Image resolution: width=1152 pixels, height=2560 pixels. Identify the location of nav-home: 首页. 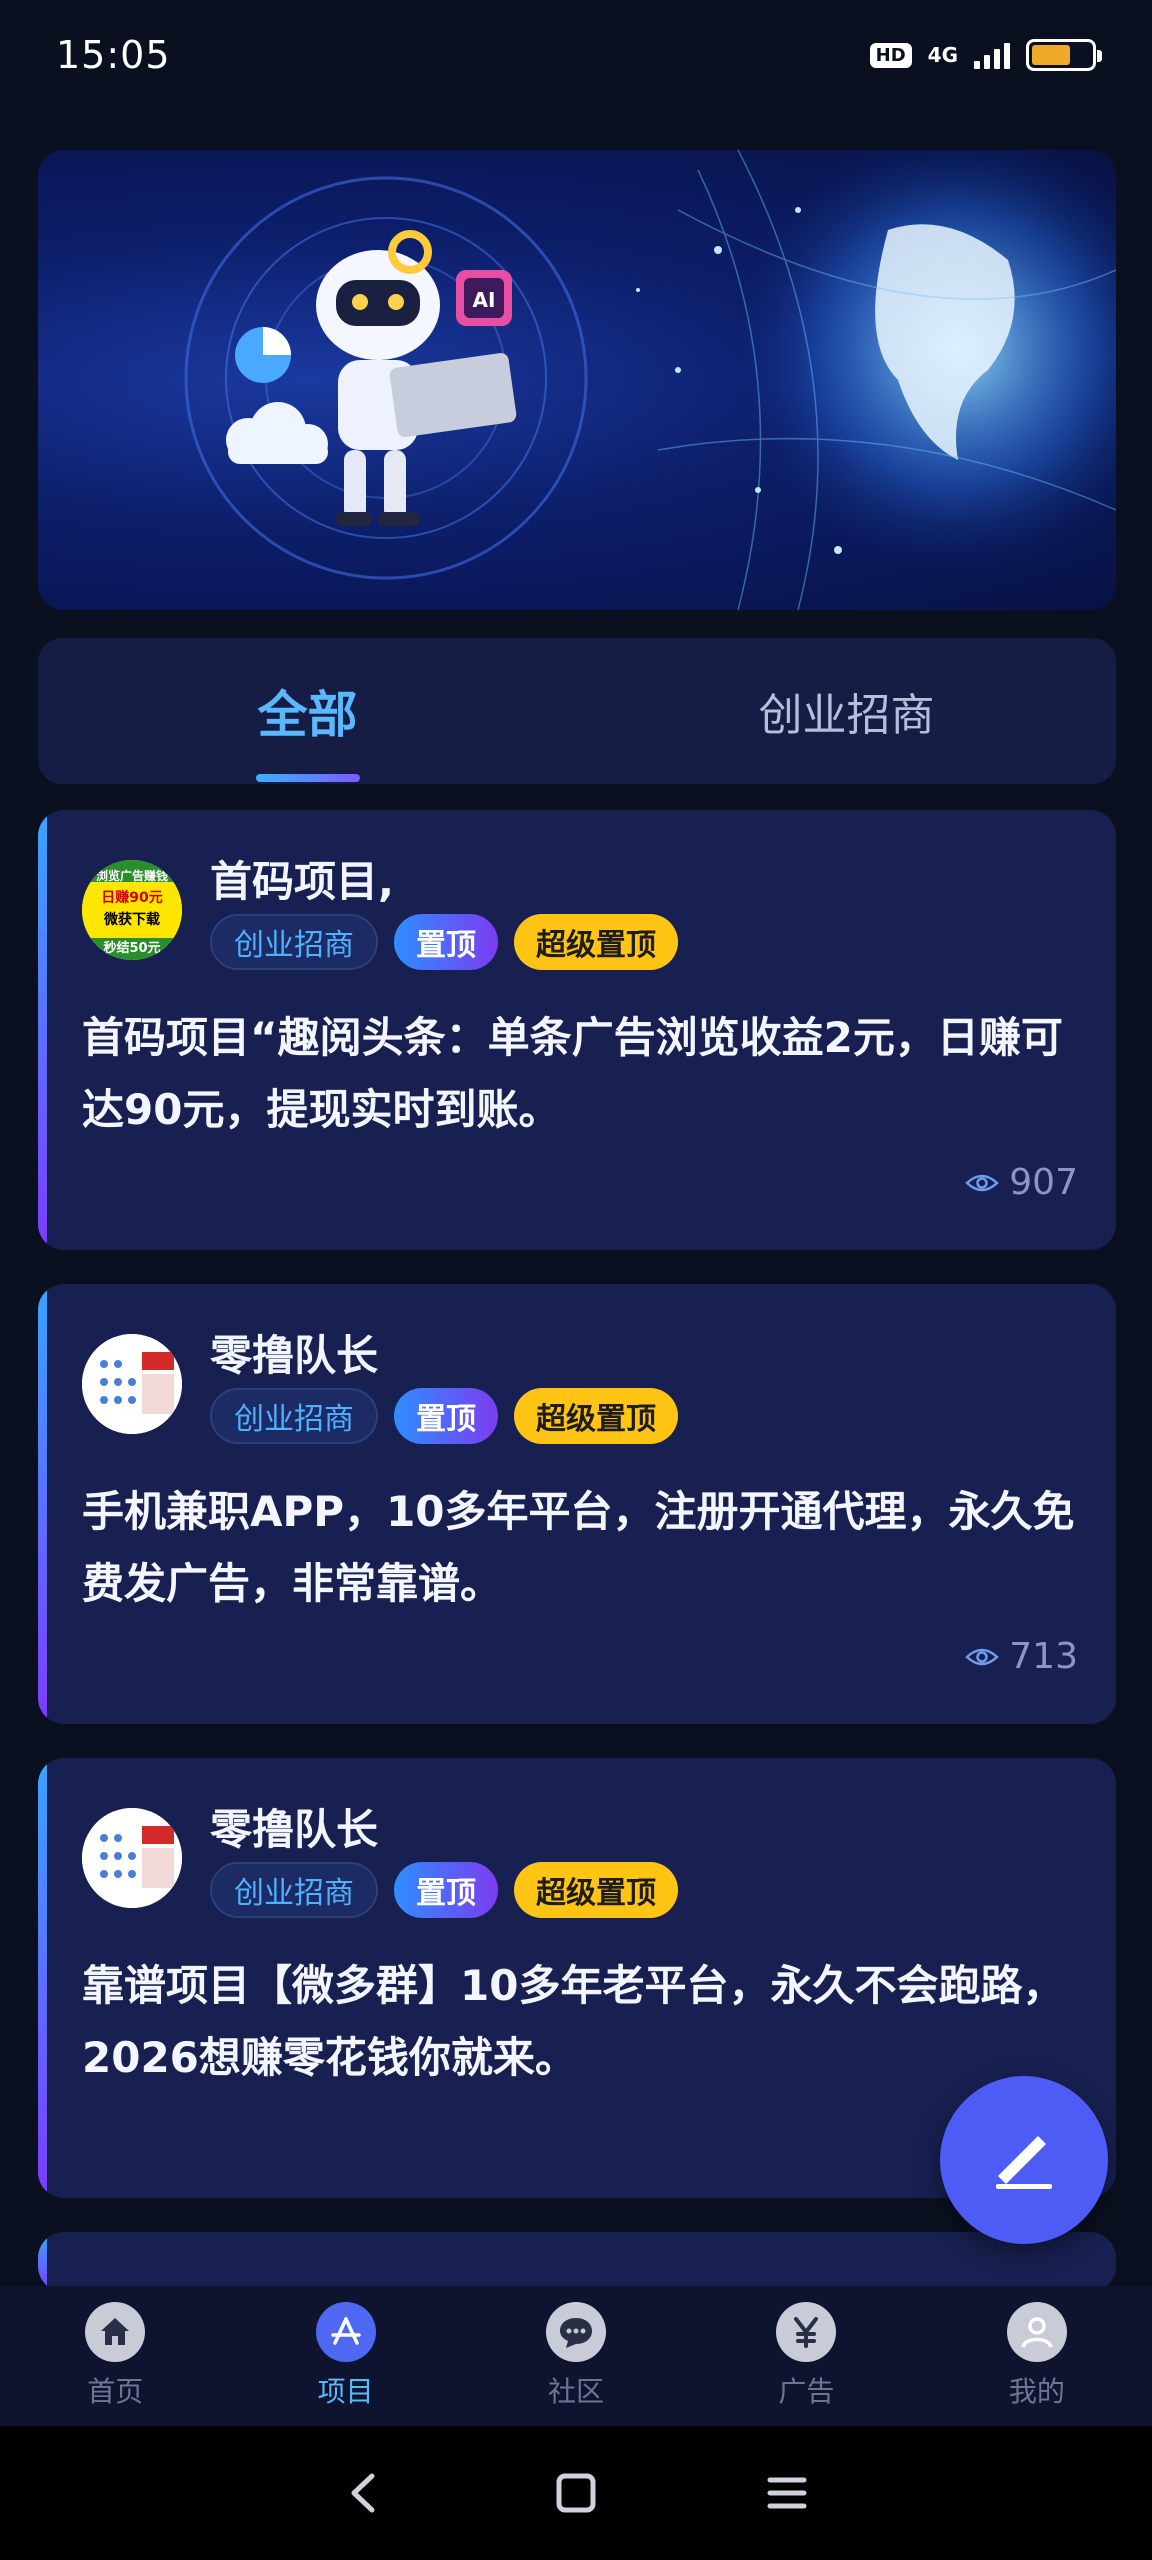
(115, 2356).